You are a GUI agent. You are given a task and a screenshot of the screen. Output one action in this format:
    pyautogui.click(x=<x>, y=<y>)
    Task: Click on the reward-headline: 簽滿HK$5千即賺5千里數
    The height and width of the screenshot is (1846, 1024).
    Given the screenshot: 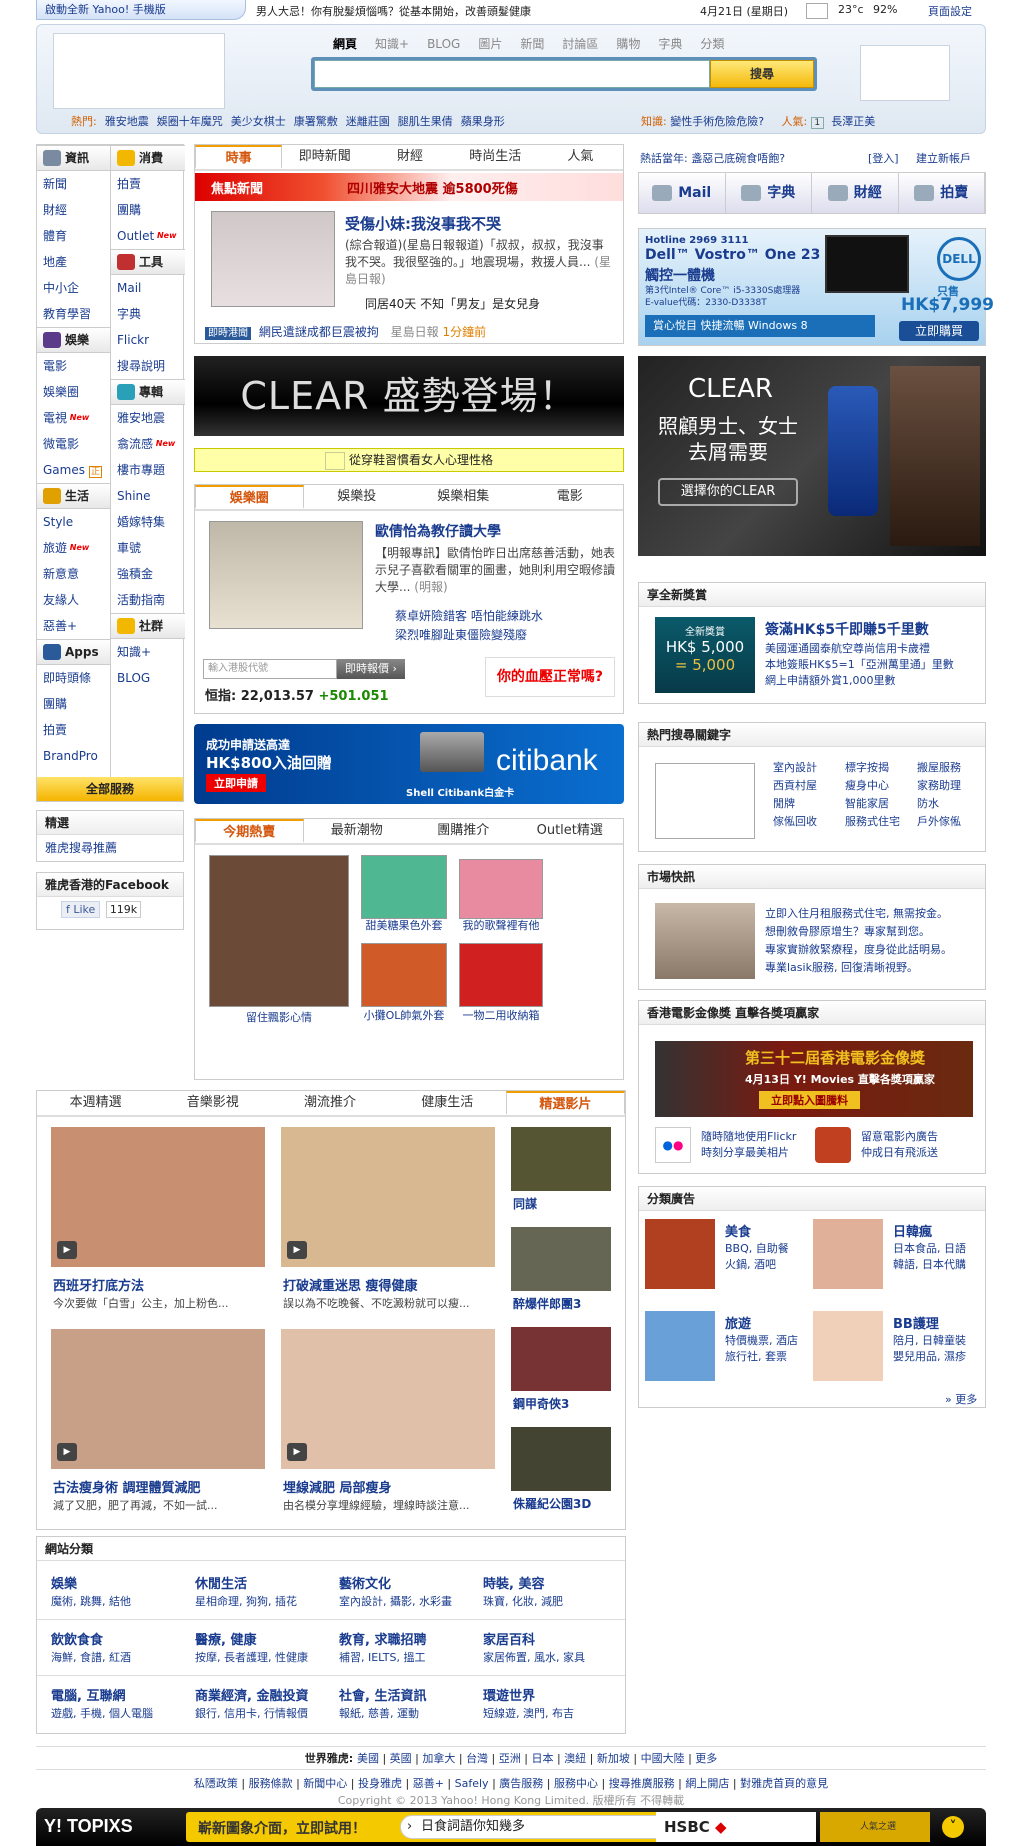 What is the action you would take?
    pyautogui.click(x=847, y=629)
    